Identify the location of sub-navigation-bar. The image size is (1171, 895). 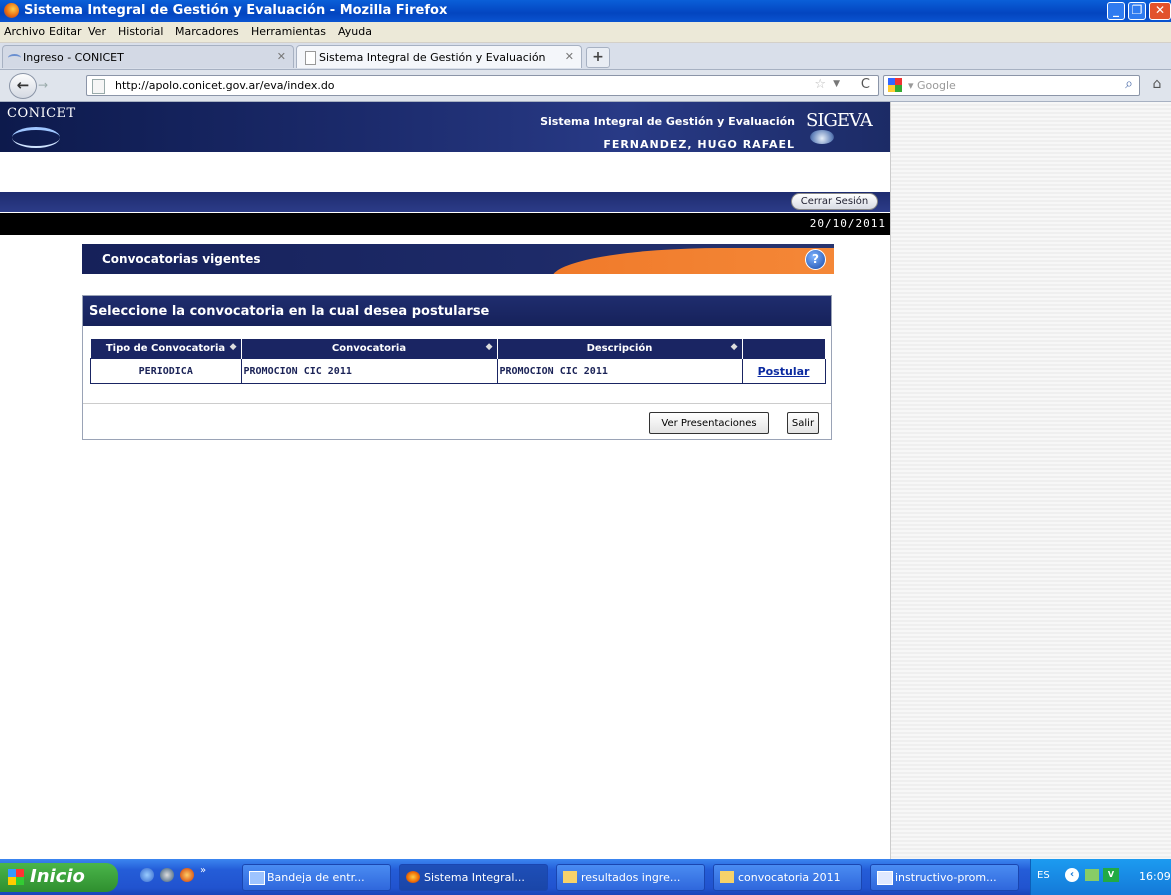
(445, 202).